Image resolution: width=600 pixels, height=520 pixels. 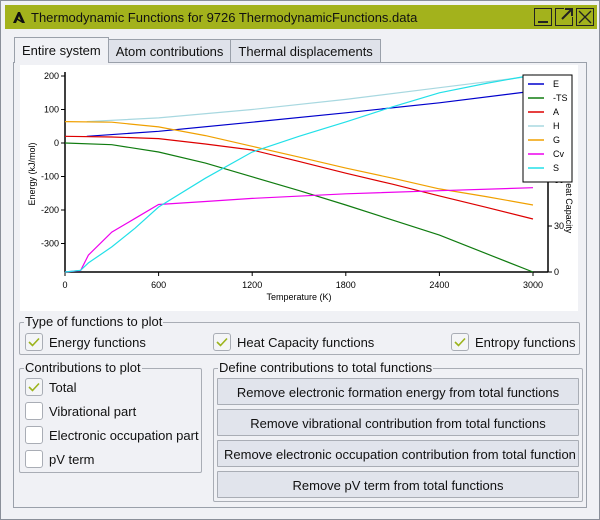 What do you see at coordinates (556, 168) in the screenshot?
I see `legend-label: S` at bounding box center [556, 168].